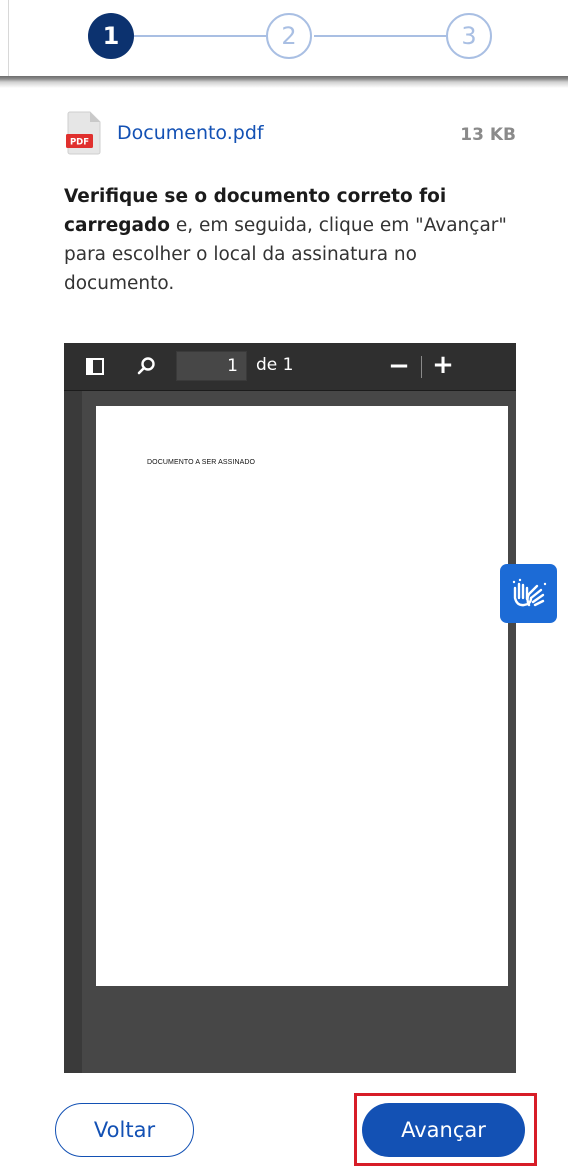 This screenshot has width=568, height=1166. Describe the element at coordinates (443, 365) in the screenshot. I see `zoom-in-button: +` at that location.